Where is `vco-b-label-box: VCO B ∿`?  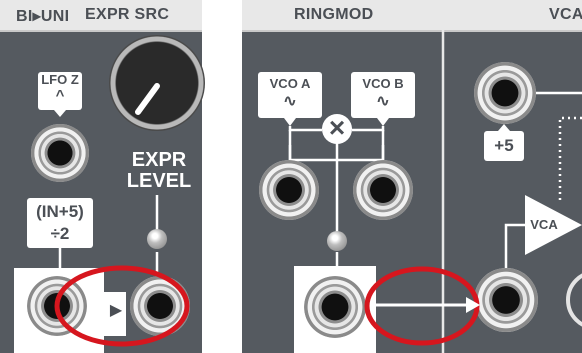 vco-b-label-box: VCO B ∿ is located at coordinates (383, 95).